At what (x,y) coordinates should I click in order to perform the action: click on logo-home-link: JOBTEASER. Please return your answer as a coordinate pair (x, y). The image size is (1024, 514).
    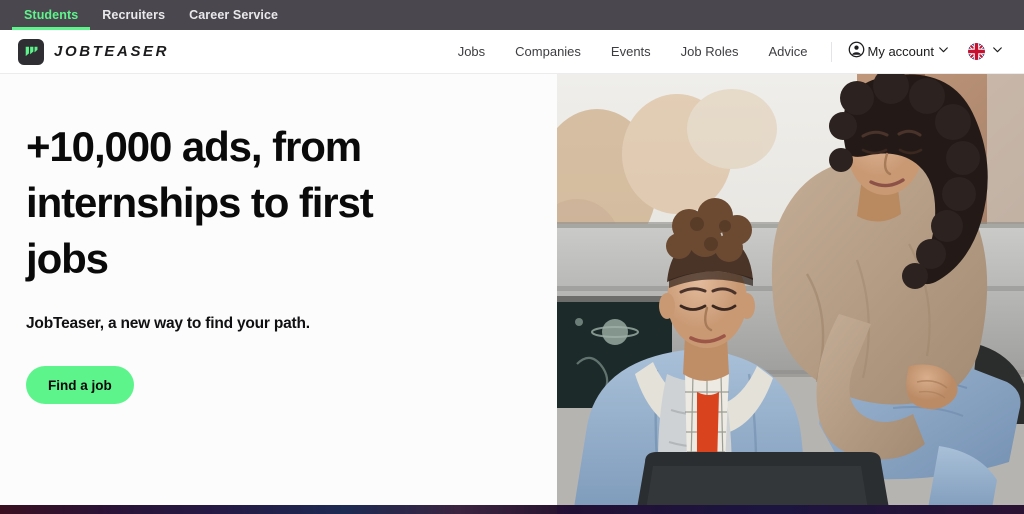
    Looking at the image, I should click on (94, 51).